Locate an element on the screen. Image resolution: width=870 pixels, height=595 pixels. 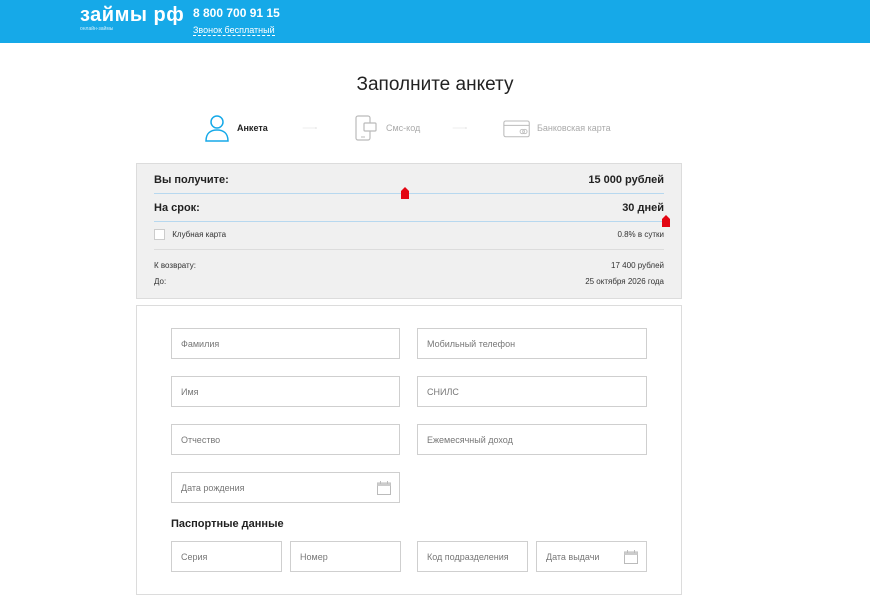
site-logo: займы рф онлайн-займы is located at coordinates (132, 18).